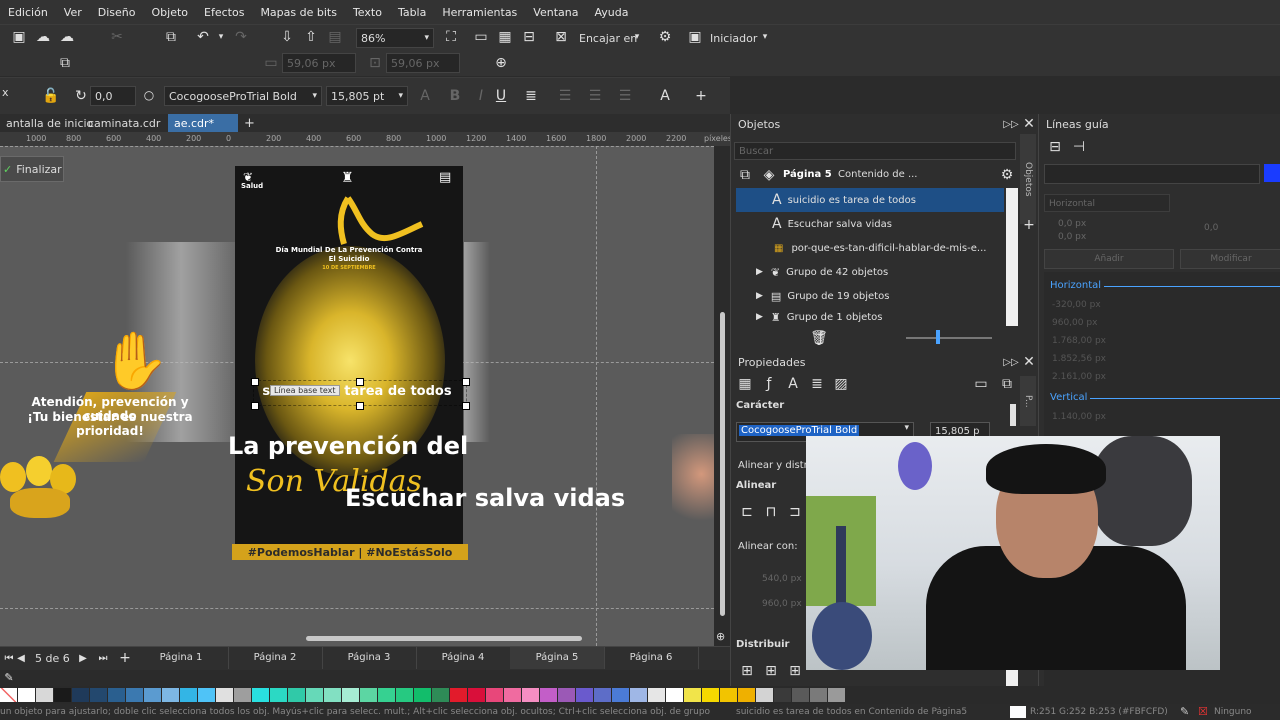 The image size is (1280, 720). What do you see at coordinates (21, 658) in the screenshot?
I see `prev-page-icon: ◀` at bounding box center [21, 658].